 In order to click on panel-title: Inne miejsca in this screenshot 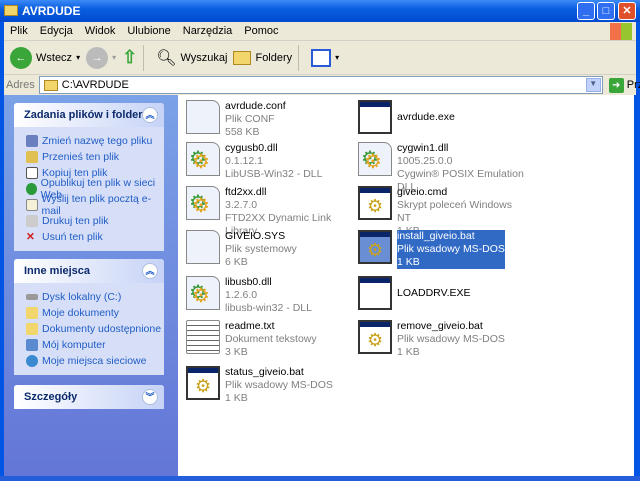, I will do `click(57, 271)`.